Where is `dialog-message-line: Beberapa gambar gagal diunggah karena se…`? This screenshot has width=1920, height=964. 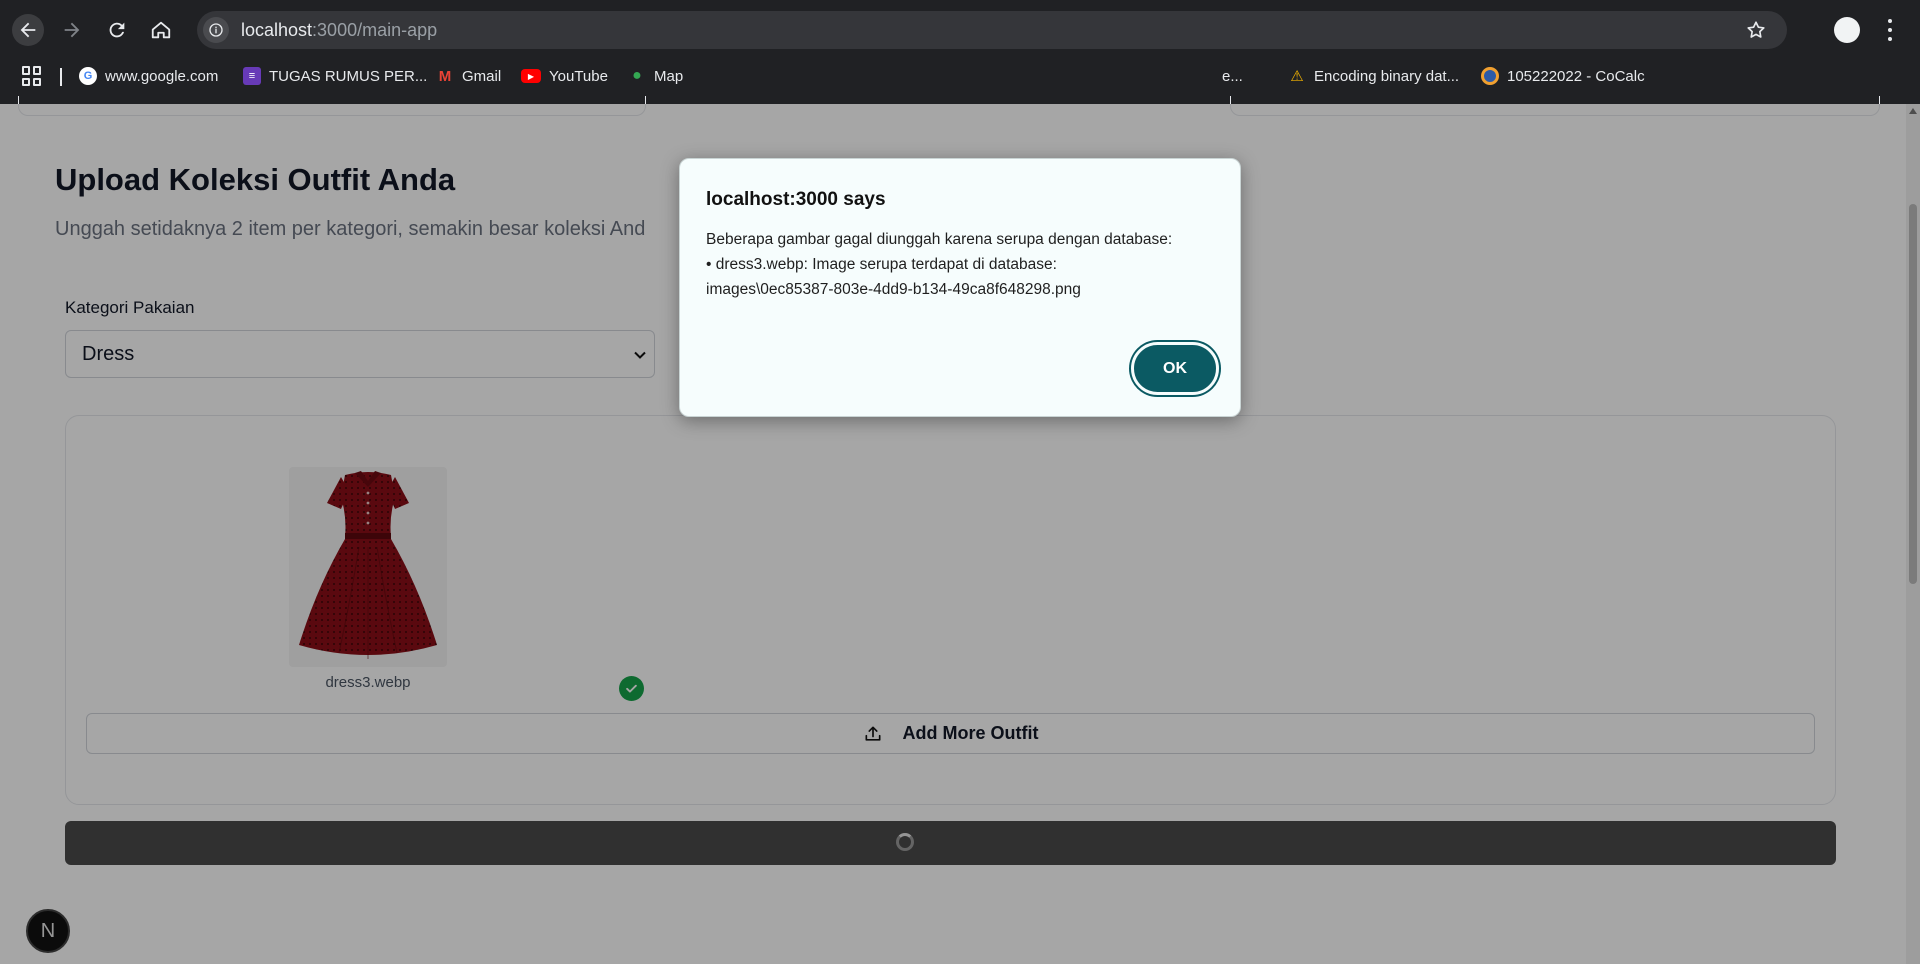 dialog-message-line: Beberapa gambar gagal diunggah karena se… is located at coordinates (939, 239).